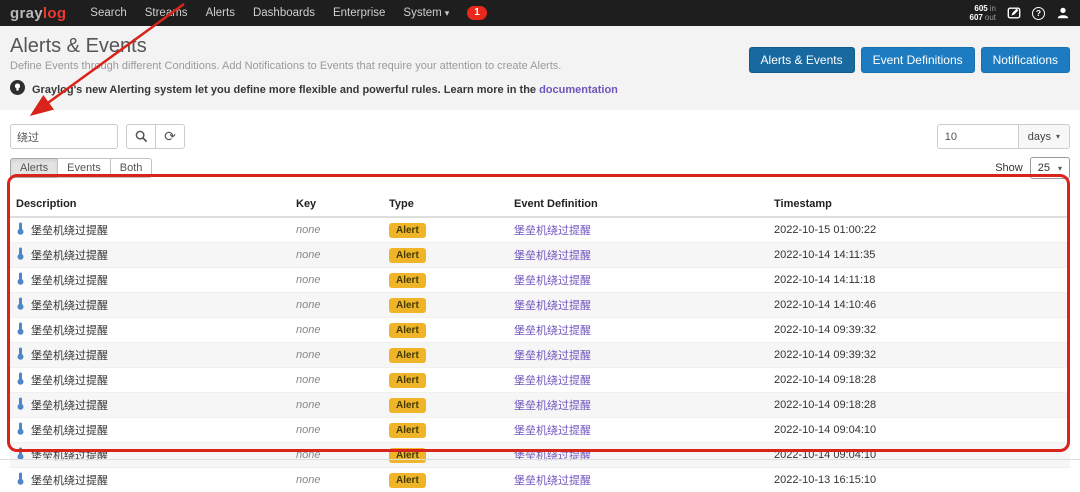  What do you see at coordinates (1050, 168) in the screenshot?
I see `page-size-select: 25▾` at bounding box center [1050, 168].